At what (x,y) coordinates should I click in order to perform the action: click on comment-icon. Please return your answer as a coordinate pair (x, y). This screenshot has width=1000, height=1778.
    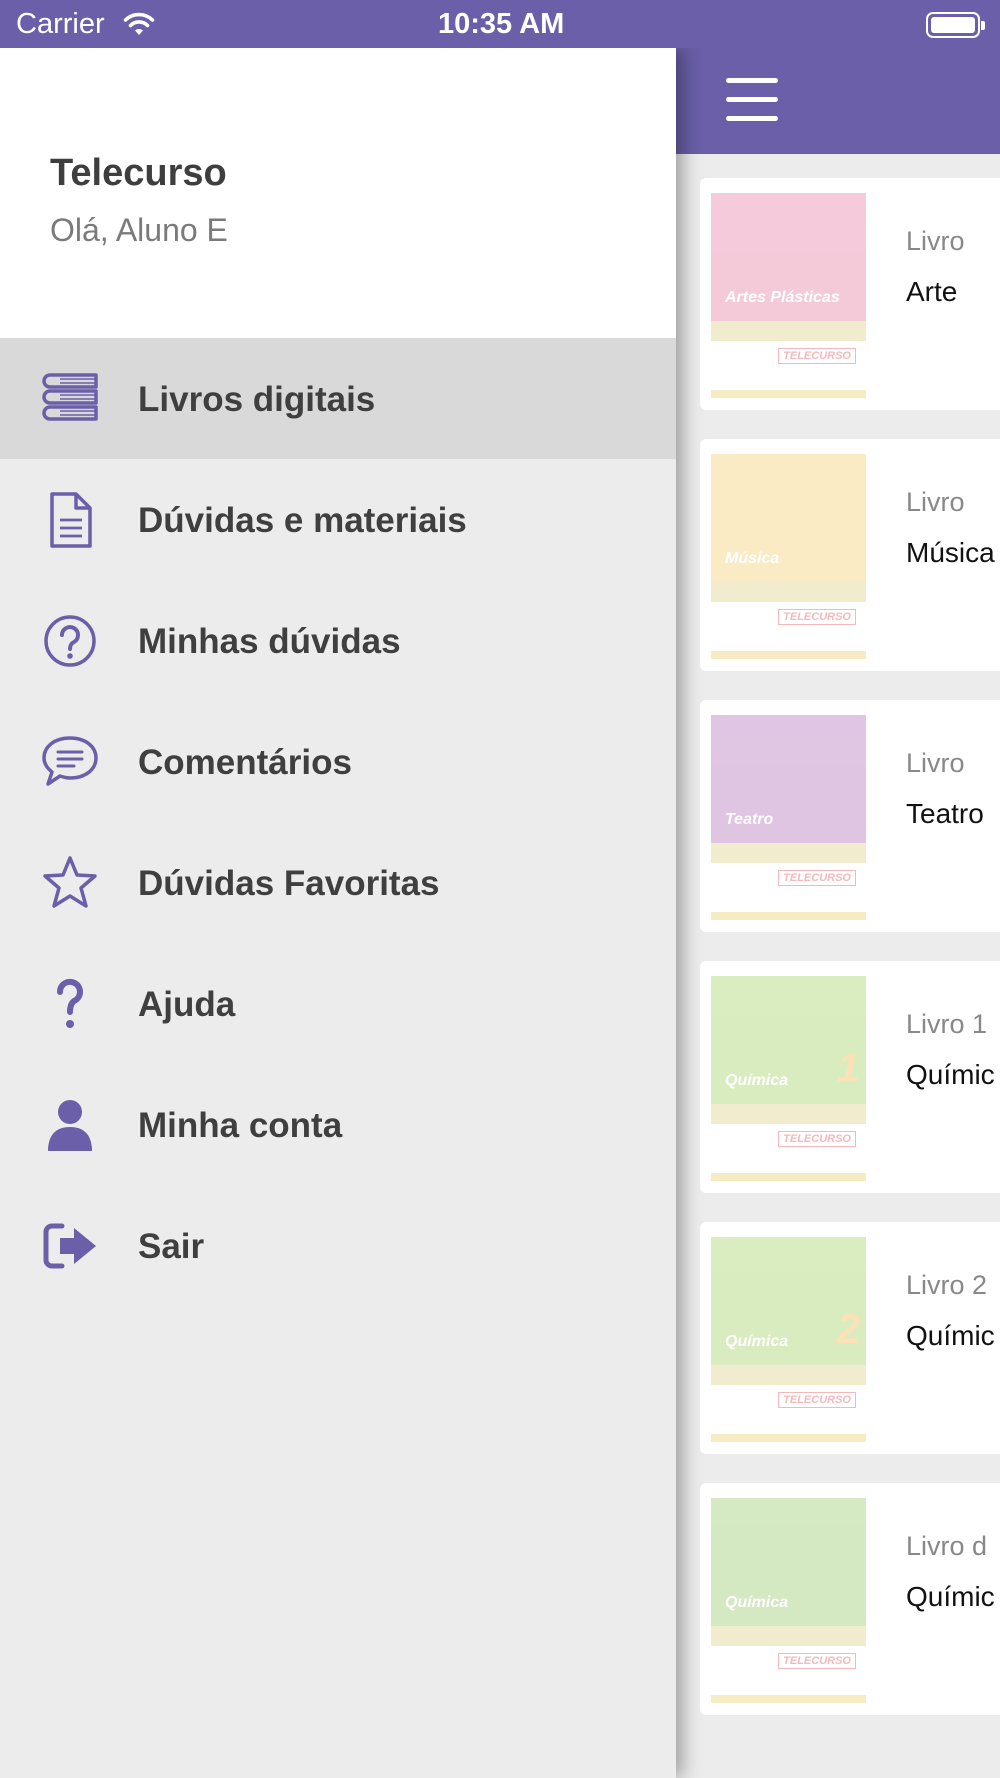
    Looking at the image, I should click on (70, 762).